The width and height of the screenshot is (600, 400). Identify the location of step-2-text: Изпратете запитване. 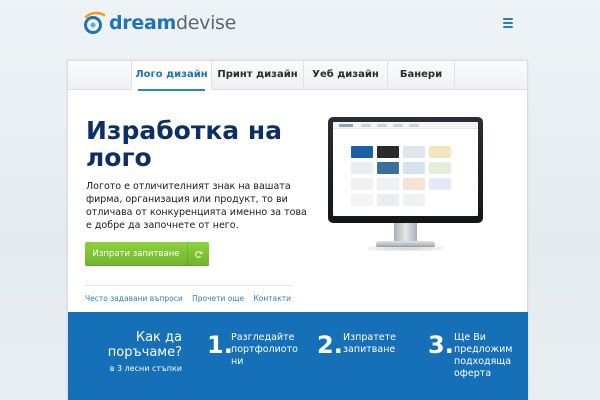
(378, 344).